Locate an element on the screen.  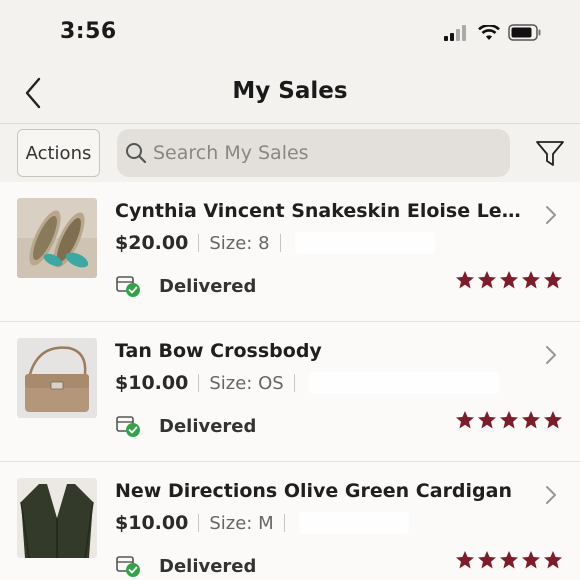
item-size: Size: M is located at coordinates (241, 523).